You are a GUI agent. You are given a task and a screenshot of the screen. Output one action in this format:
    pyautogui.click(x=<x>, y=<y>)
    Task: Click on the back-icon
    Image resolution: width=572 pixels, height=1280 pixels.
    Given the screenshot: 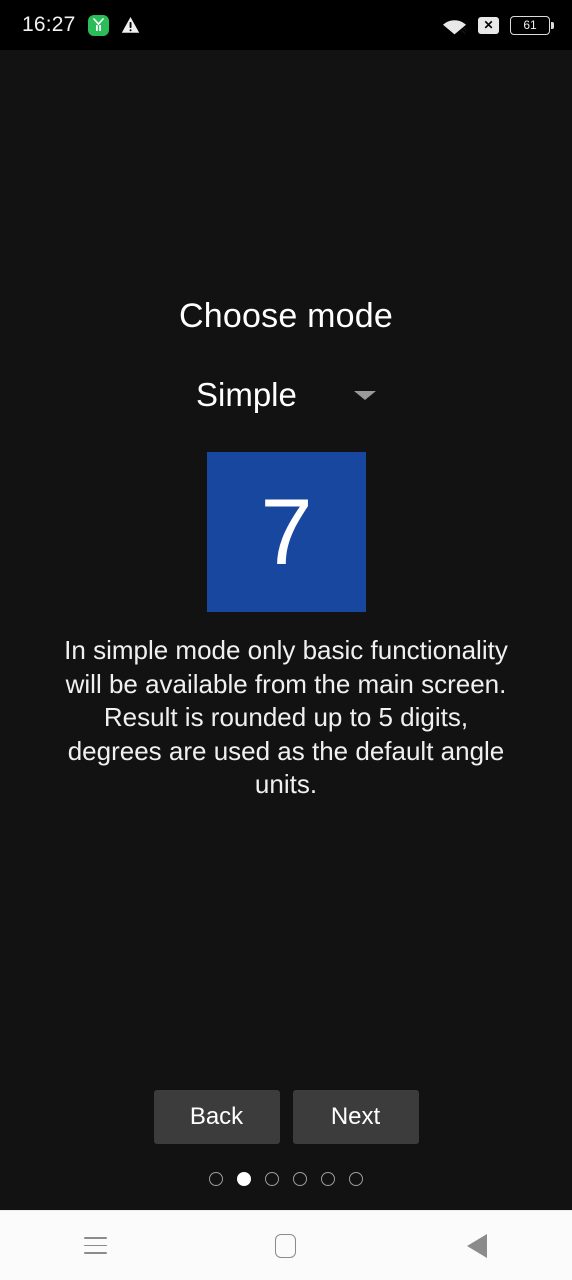 What is the action you would take?
    pyautogui.click(x=476, y=1245)
    